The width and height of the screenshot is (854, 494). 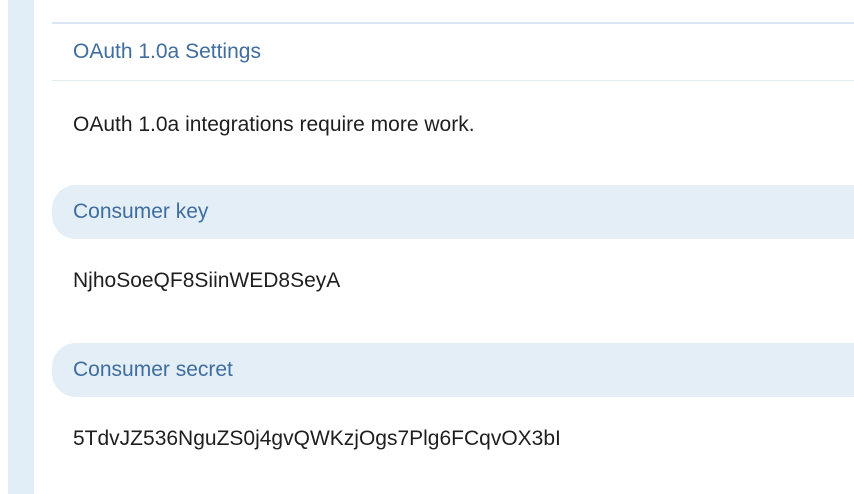 I want to click on left-sidebar-strip, so click(x=21, y=247).